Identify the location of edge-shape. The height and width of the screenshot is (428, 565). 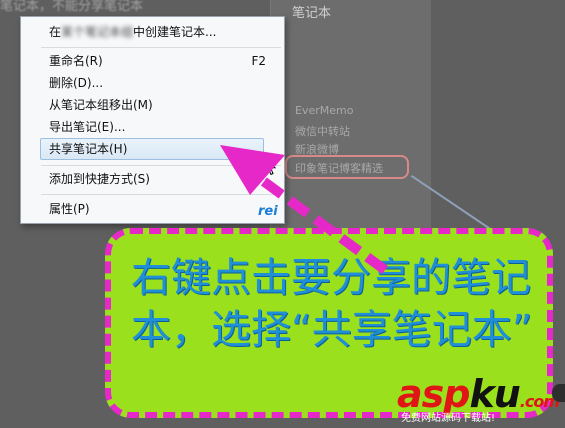
(558, 393).